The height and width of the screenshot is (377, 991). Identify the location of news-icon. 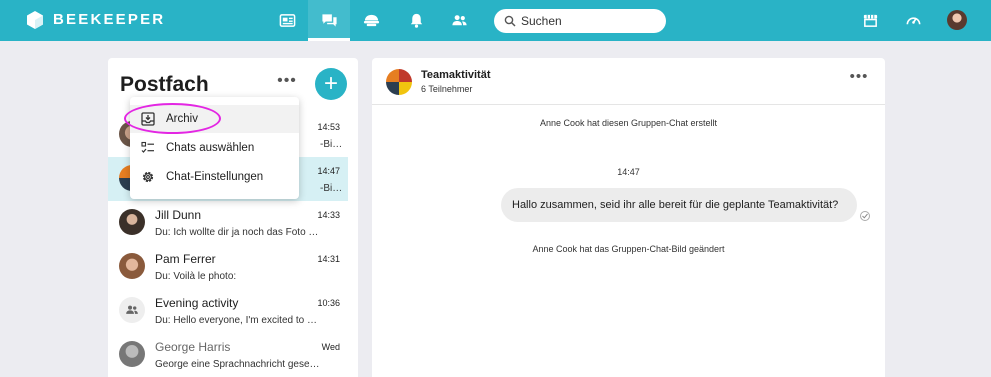
(287, 20).